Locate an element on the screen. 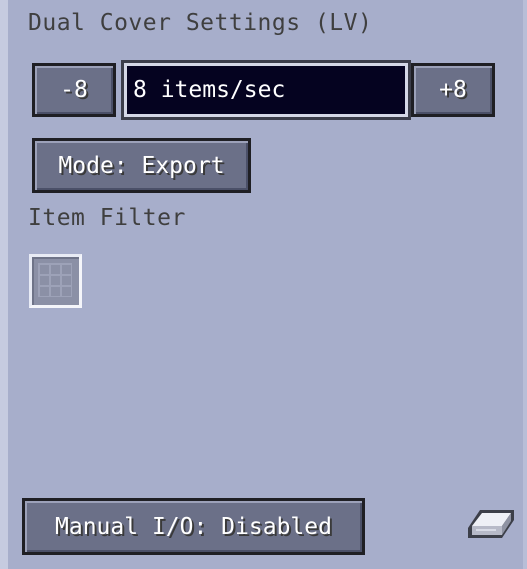  item-filter-slot is located at coordinates (55, 281).